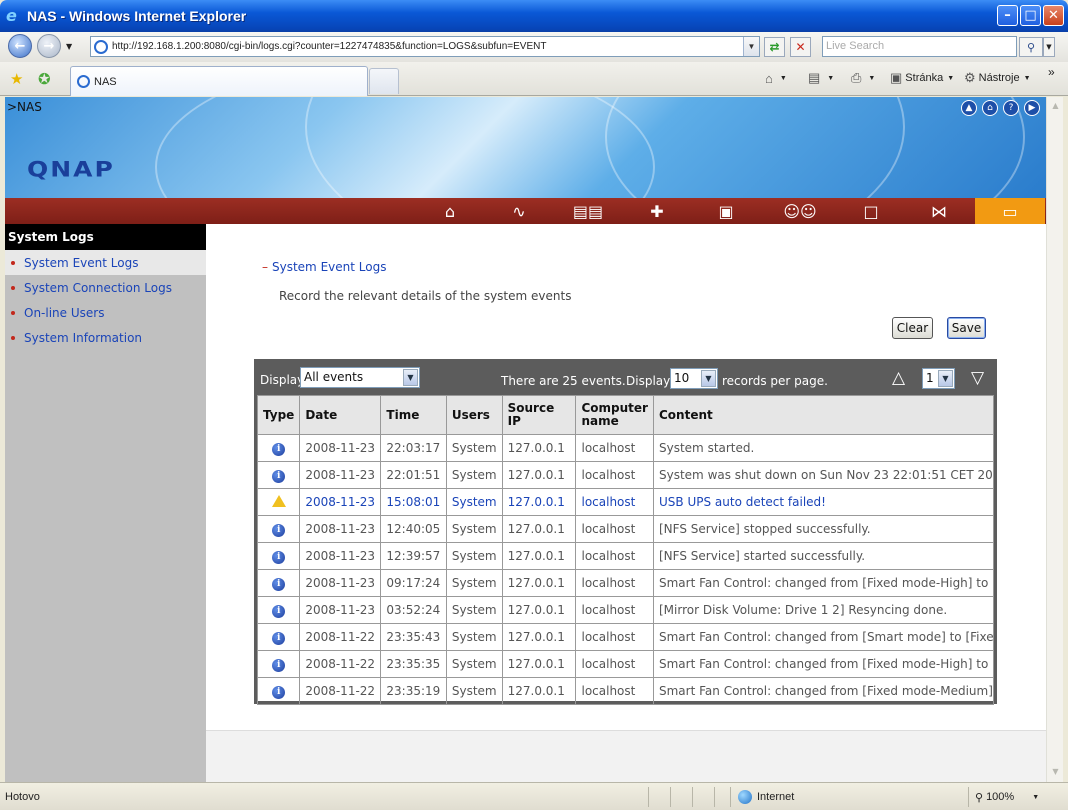 The height and width of the screenshot is (810, 1068). What do you see at coordinates (44, 79) in the screenshot?
I see `add-favorites-icon: ✪` at bounding box center [44, 79].